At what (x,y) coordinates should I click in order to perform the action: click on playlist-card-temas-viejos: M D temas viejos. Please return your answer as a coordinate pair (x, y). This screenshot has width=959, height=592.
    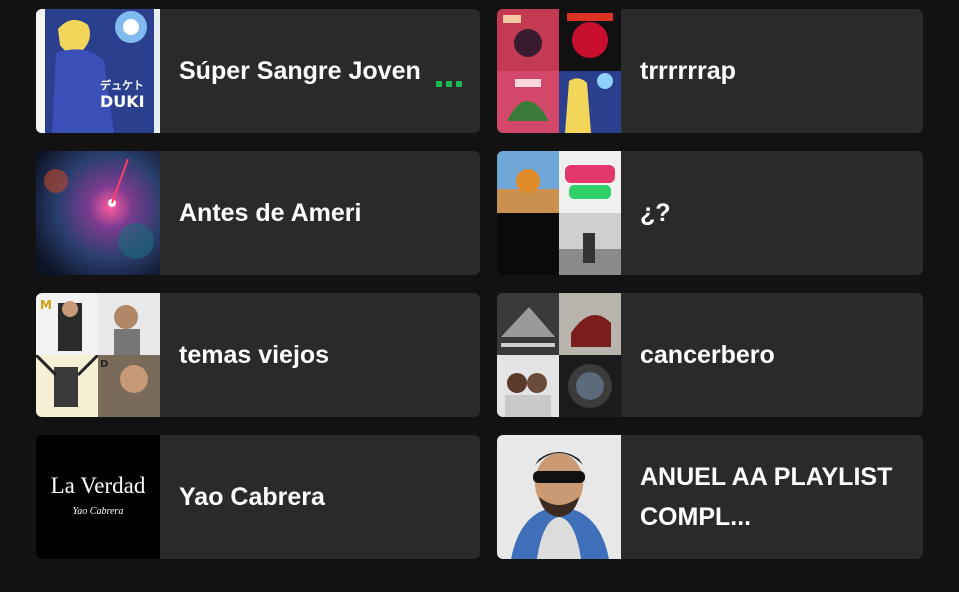
    Looking at the image, I should click on (258, 355).